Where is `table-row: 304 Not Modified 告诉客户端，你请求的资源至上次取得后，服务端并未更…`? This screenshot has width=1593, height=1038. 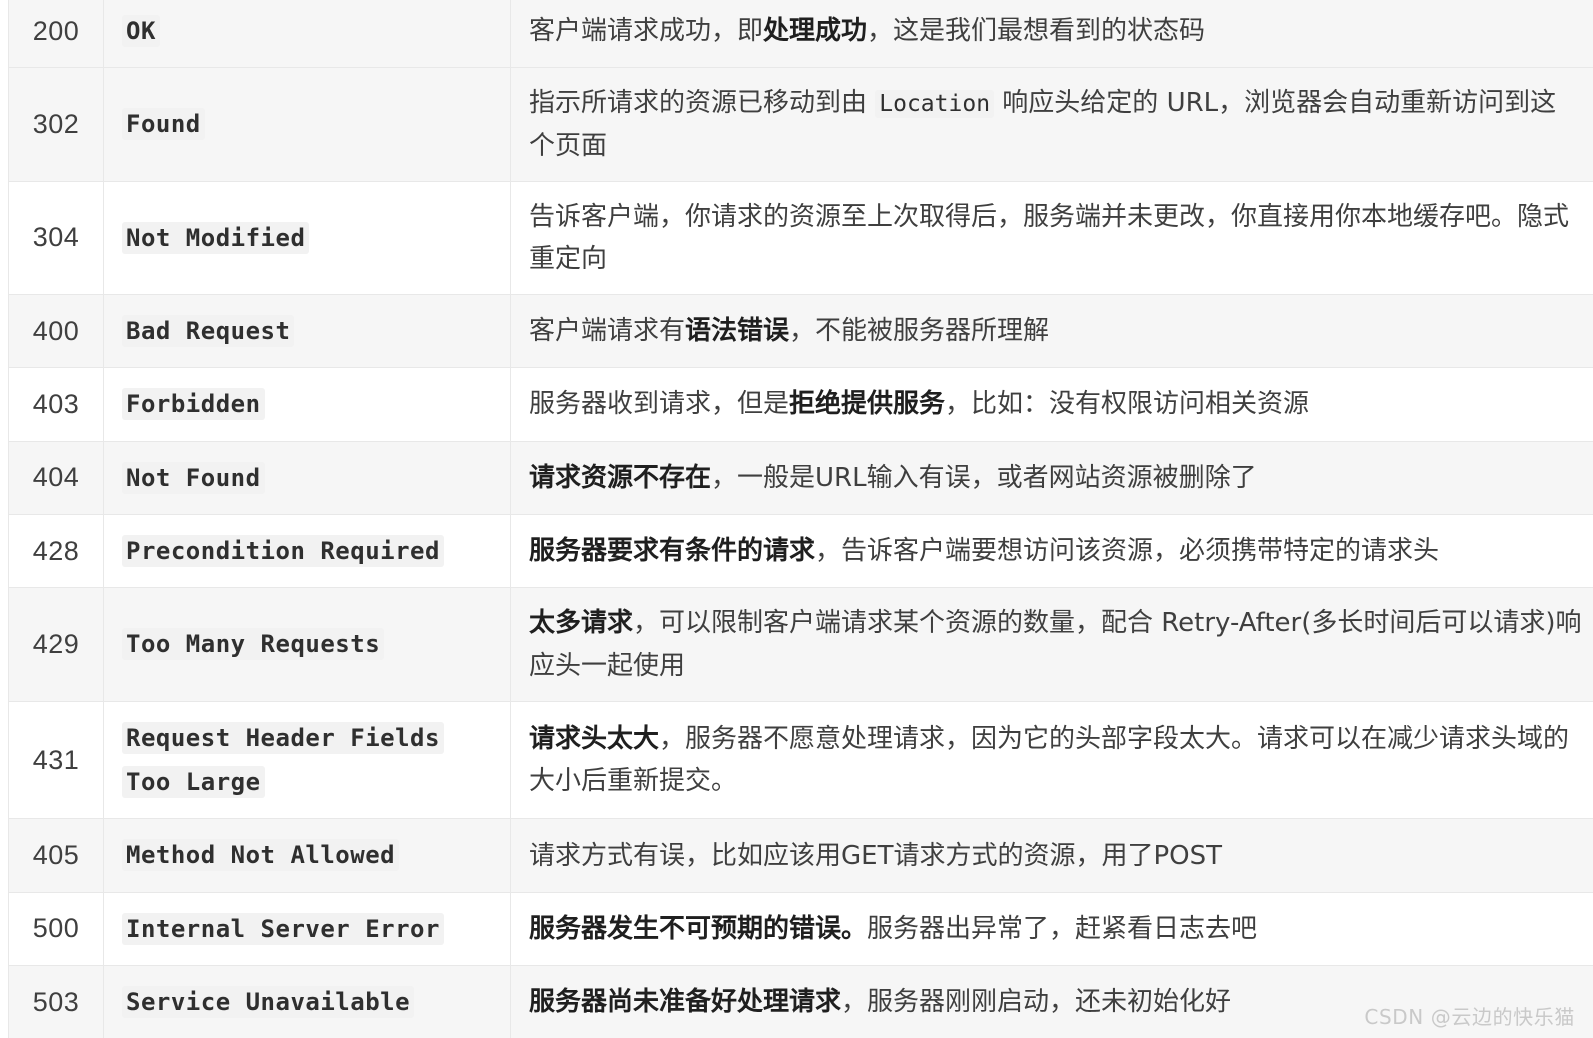 table-row: 304 Not Modified 告诉客户端，你请求的资源至上次取得后，服务端并未更… is located at coordinates (800, 237).